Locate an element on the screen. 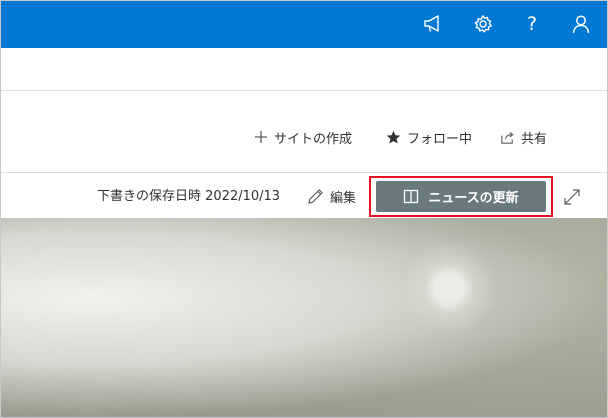 Image resolution: width=608 pixels, height=418 pixels. person-icon is located at coordinates (581, 24).